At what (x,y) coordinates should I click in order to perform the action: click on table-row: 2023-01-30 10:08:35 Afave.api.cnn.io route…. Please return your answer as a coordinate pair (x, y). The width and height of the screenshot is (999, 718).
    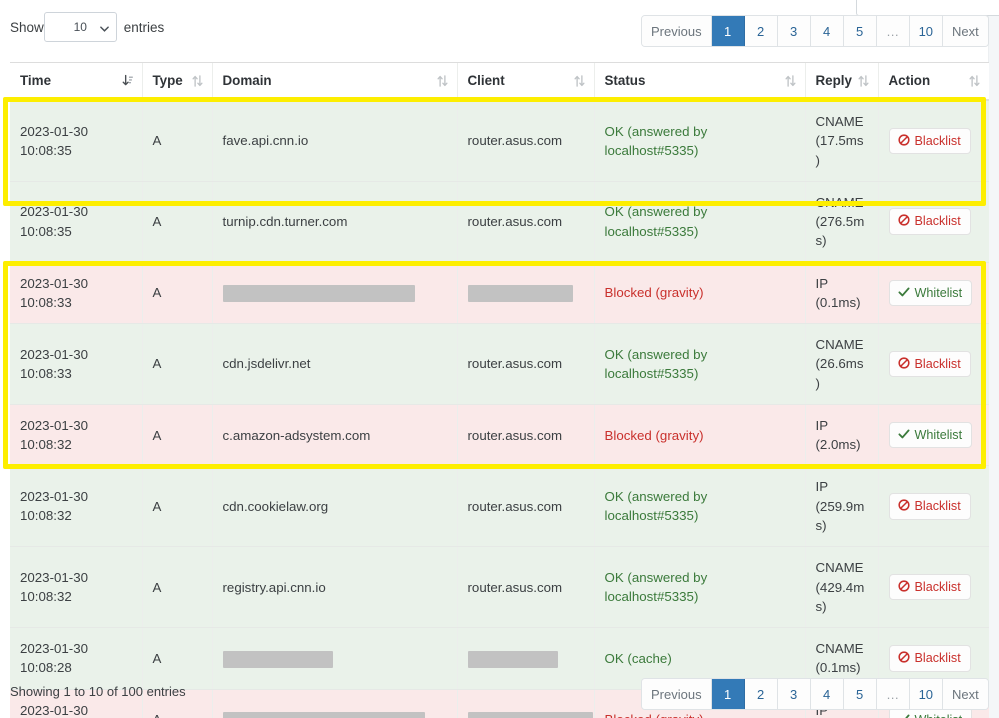
    Looking at the image, I should click on (499, 141).